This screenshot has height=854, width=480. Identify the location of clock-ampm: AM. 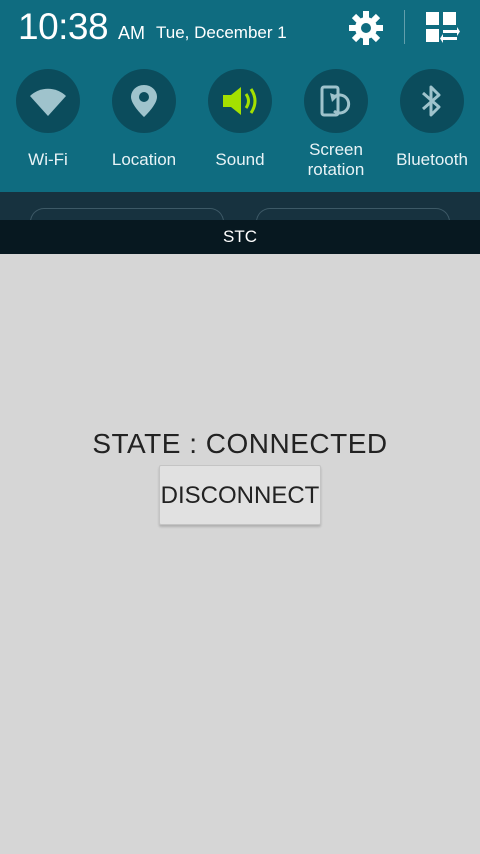
(131, 33).